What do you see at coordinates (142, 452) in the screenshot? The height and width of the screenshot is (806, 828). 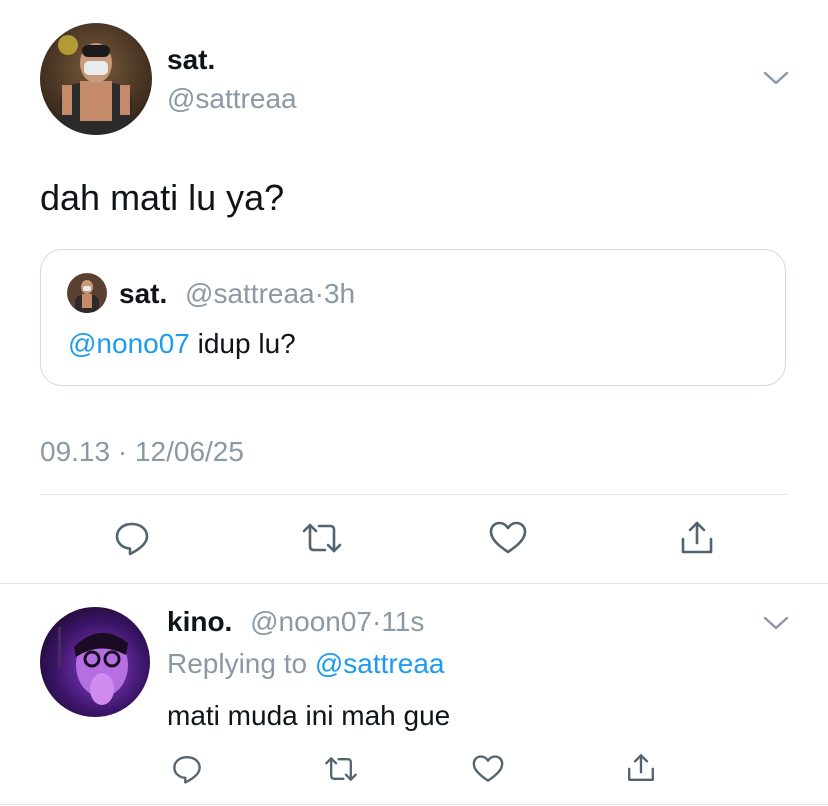 I see `tweet-timestamp: 09.13 · 12/06/25` at bounding box center [142, 452].